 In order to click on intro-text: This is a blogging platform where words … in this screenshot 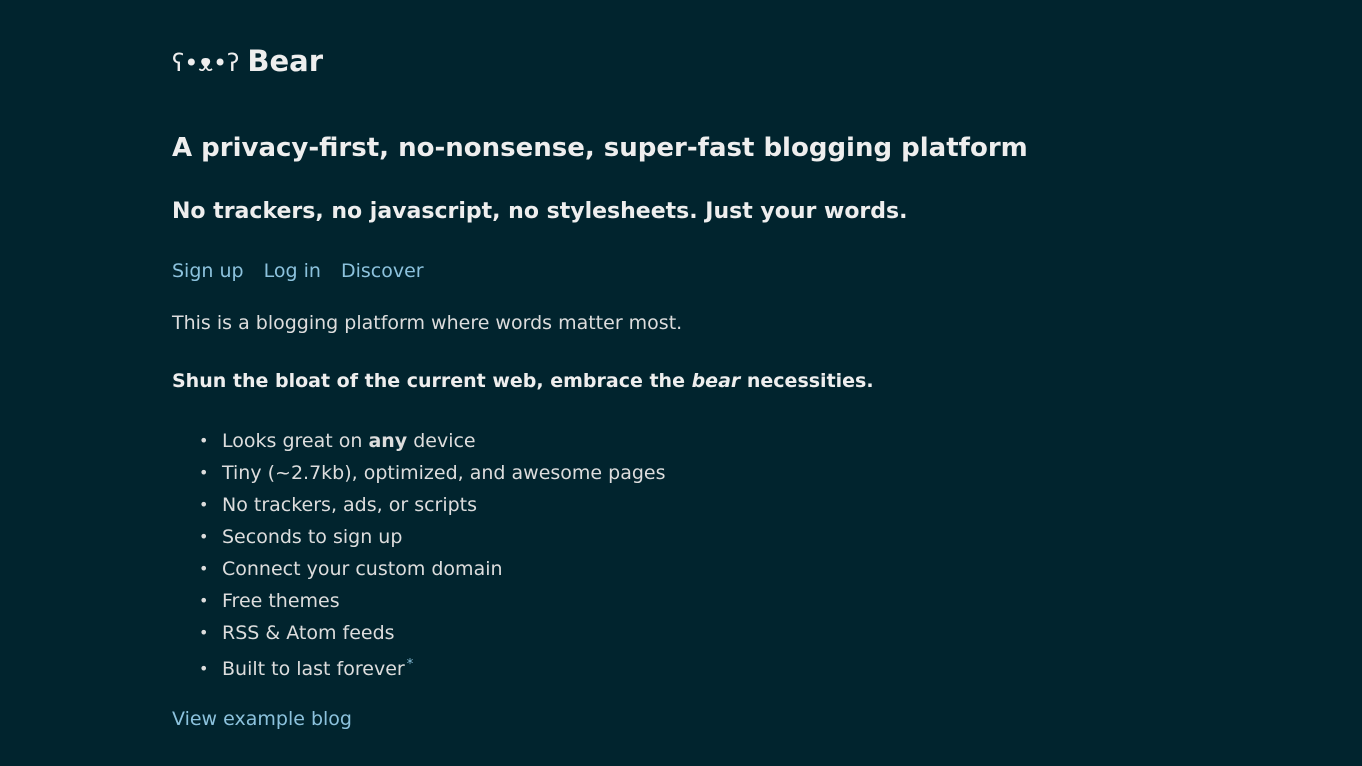, I will do `click(427, 323)`.